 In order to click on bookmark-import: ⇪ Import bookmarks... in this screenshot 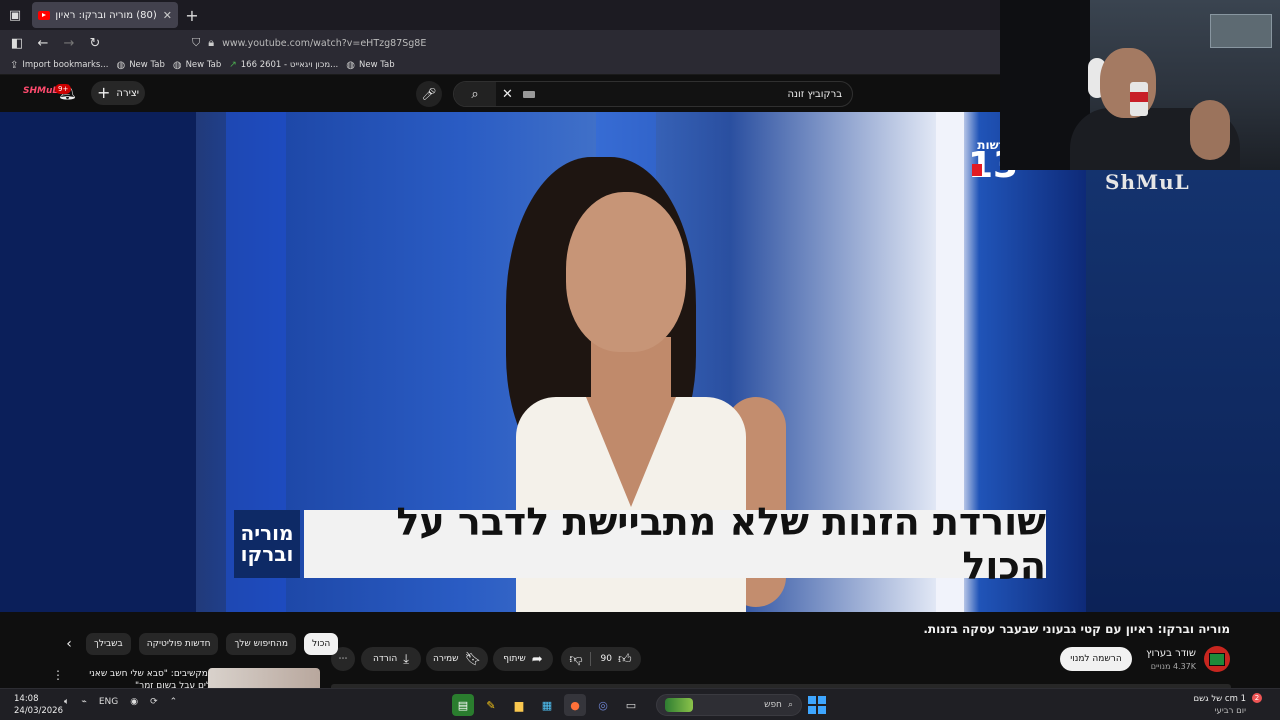, I will do `click(59, 65)`.